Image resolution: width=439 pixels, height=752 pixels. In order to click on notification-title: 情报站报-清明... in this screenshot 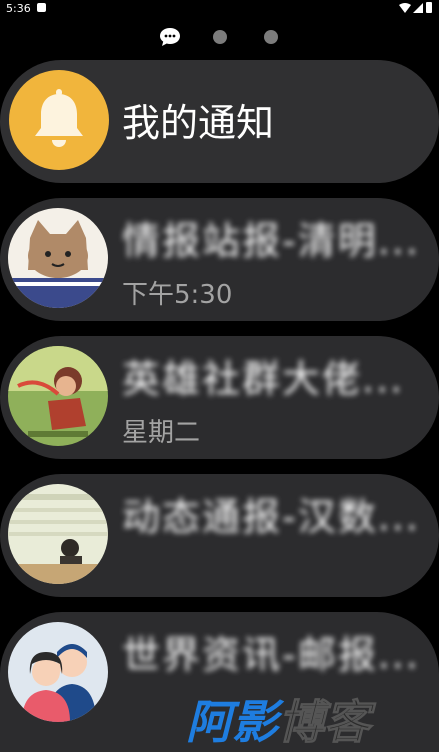, I will do `click(271, 239)`.